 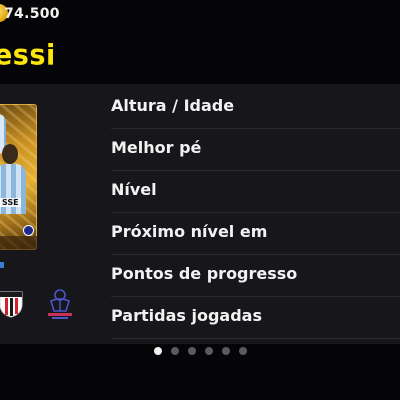 I want to click on efootball-logo-icon, so click(x=28, y=230).